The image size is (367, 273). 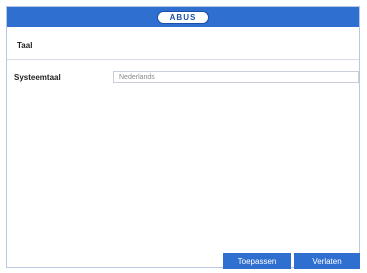 I want to click on system-language-select: Nederlands, so click(x=236, y=77).